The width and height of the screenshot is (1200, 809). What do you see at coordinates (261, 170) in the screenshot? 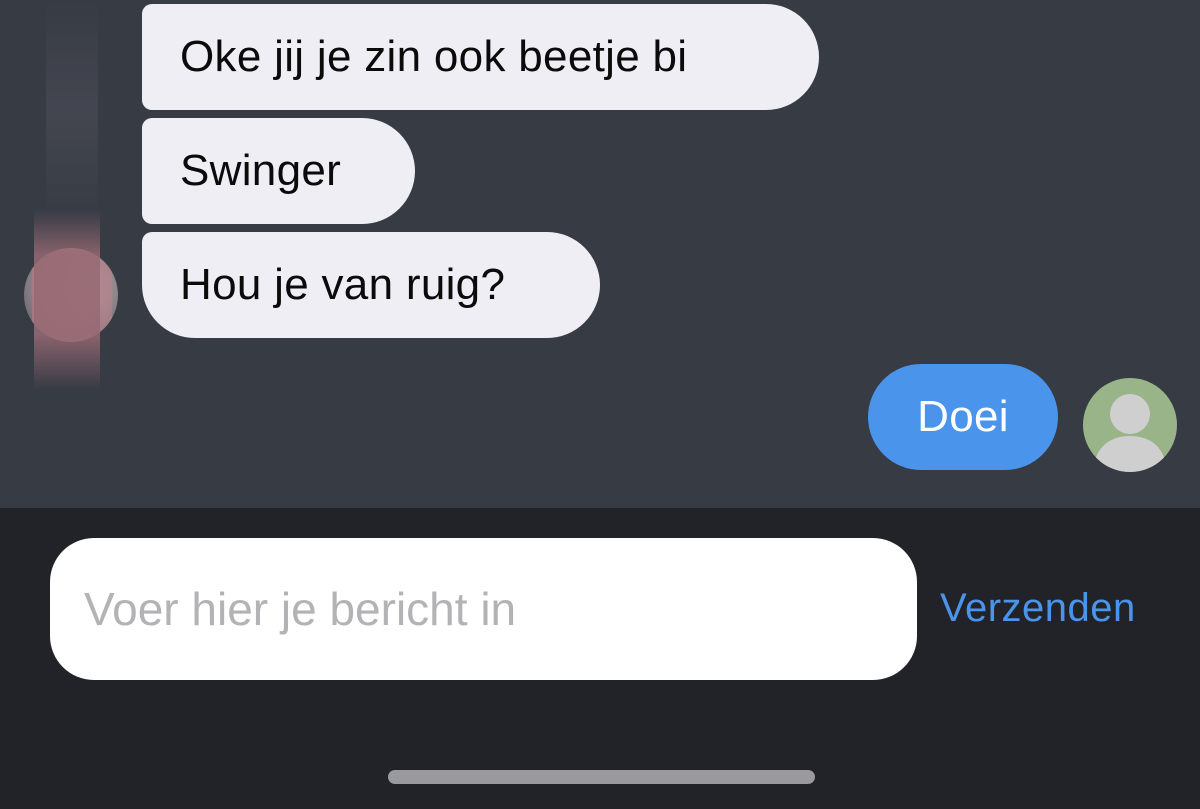
I see `message-text: Swinger` at bounding box center [261, 170].